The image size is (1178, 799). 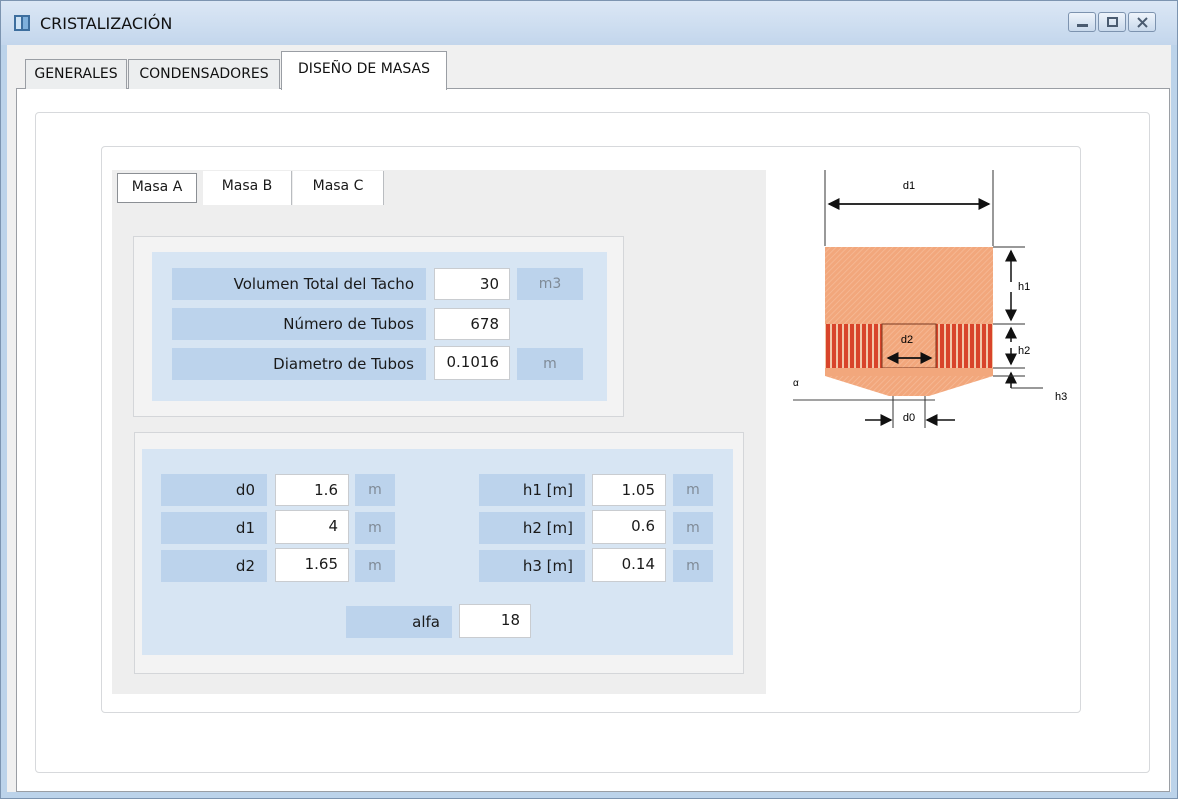 I want to click on h1-diagram-label: h1, so click(x=1024, y=287).